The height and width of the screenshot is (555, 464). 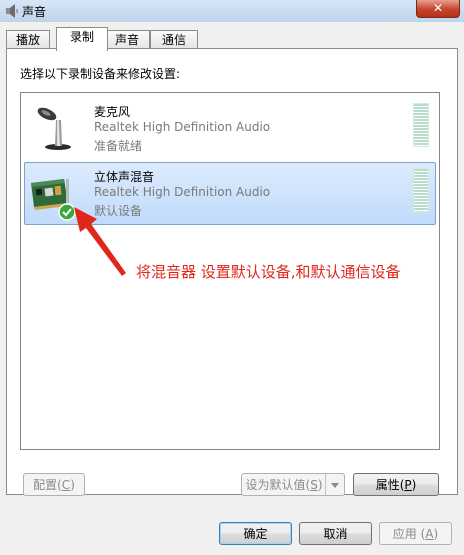 I want to click on device-name: 立体声混音, so click(x=124, y=177).